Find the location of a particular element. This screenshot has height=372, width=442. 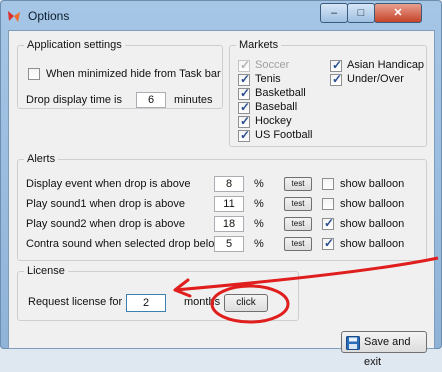

app-settings-title: Application settings is located at coordinates (74, 45).